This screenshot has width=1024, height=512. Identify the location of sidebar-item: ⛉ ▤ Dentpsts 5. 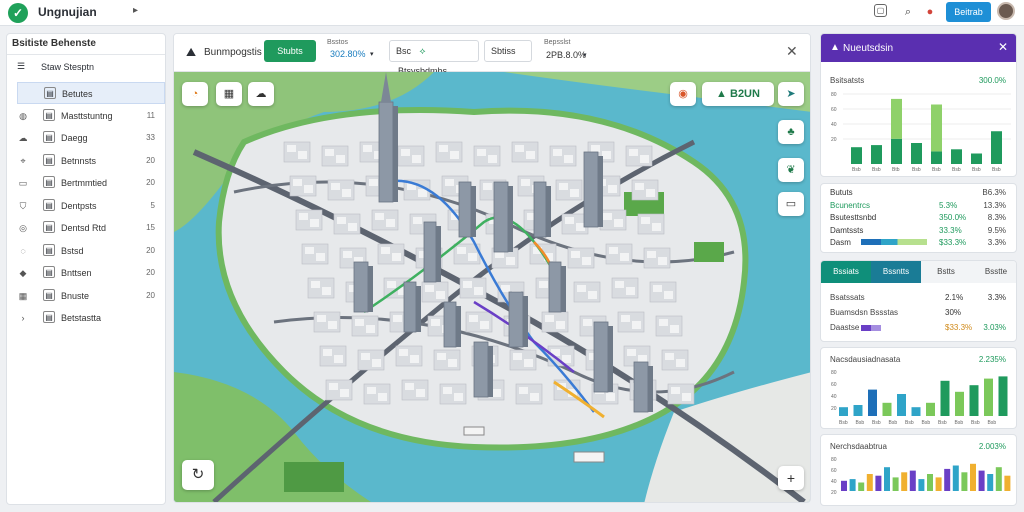
(86, 206).